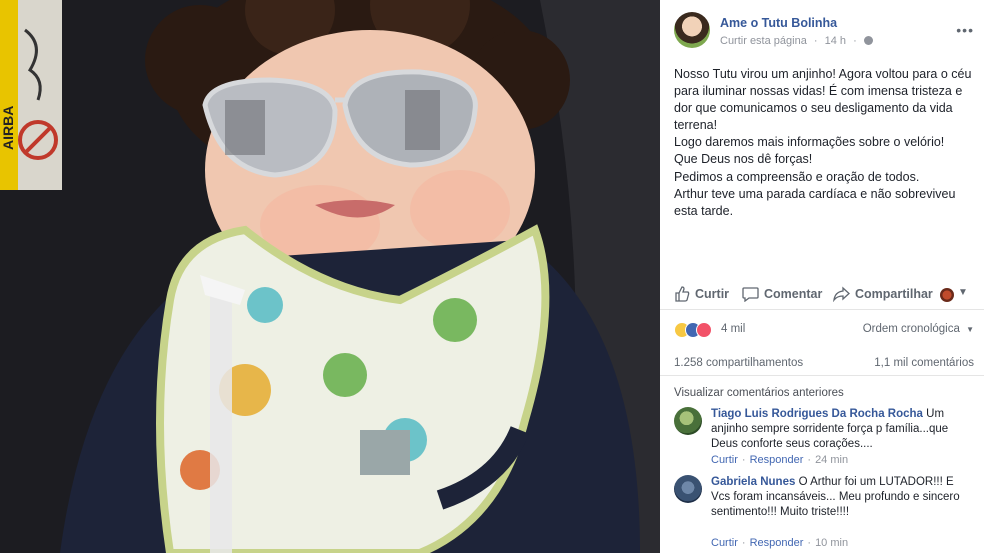  What do you see at coordinates (712, 294) in the screenshot?
I see `like-label: Curtir` at bounding box center [712, 294].